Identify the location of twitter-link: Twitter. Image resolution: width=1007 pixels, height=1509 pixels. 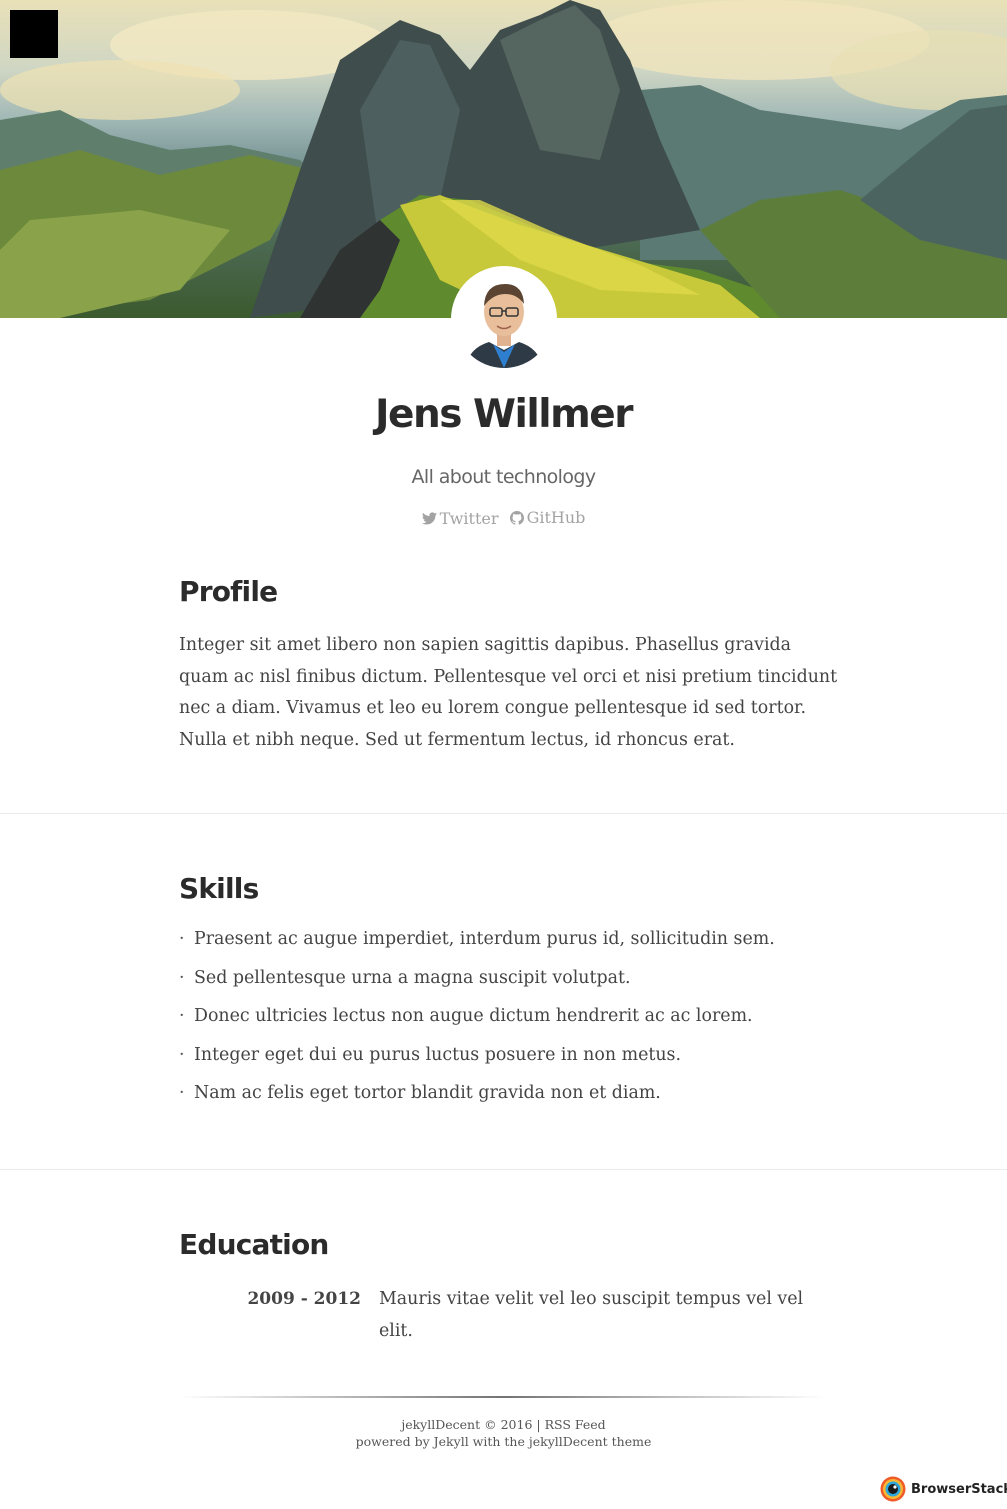
(460, 518).